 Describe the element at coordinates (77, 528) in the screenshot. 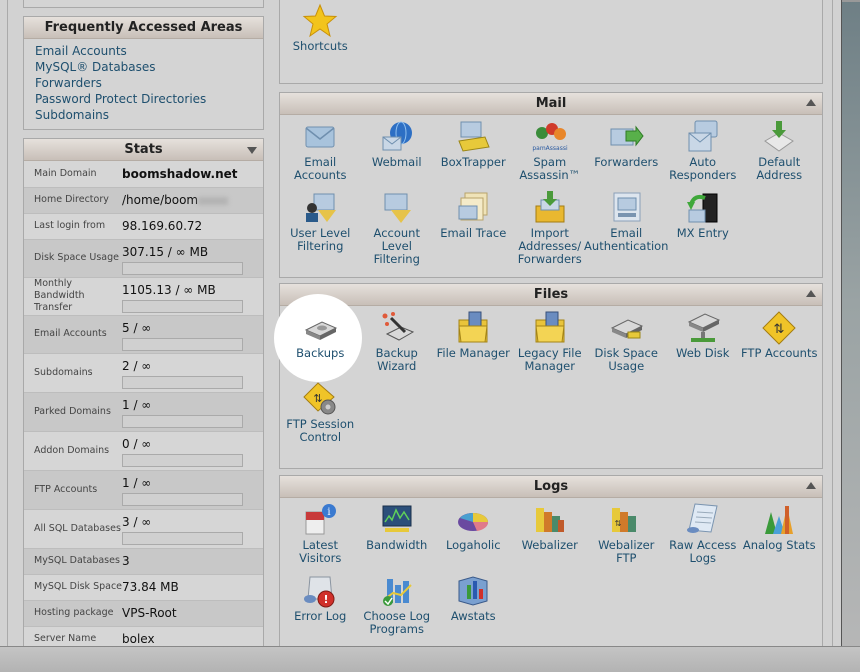

I see `stat-label: All SQL Databases` at that location.